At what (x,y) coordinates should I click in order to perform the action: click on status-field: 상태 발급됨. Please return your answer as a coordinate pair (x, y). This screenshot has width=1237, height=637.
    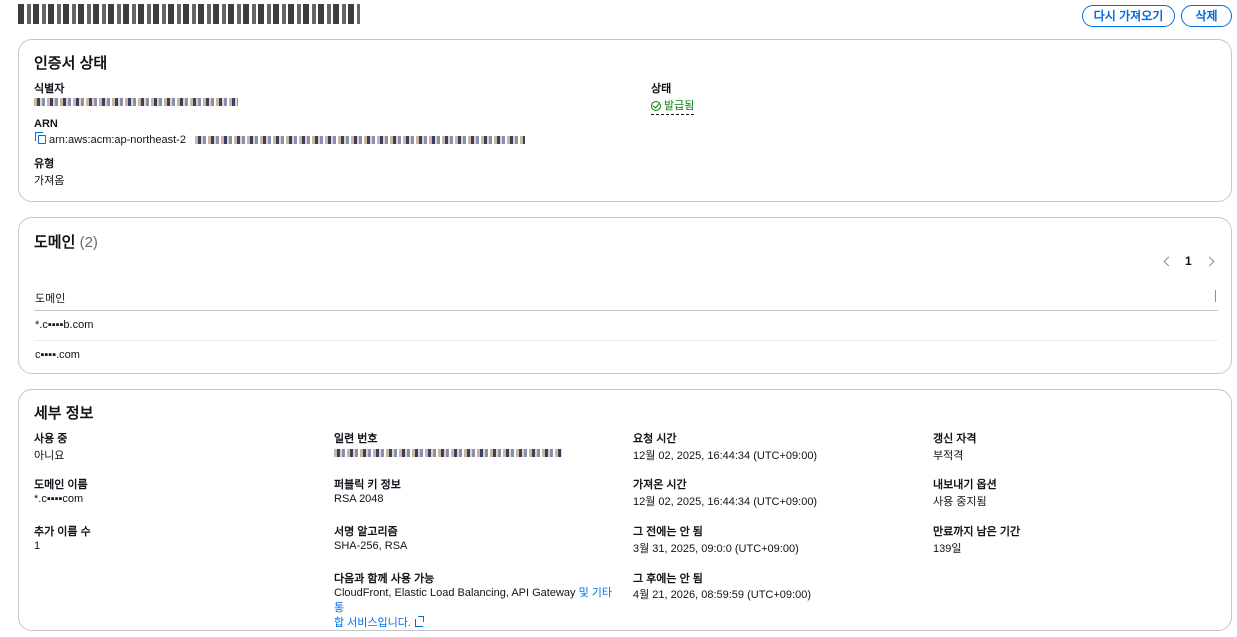
    Looking at the image, I should click on (673, 99).